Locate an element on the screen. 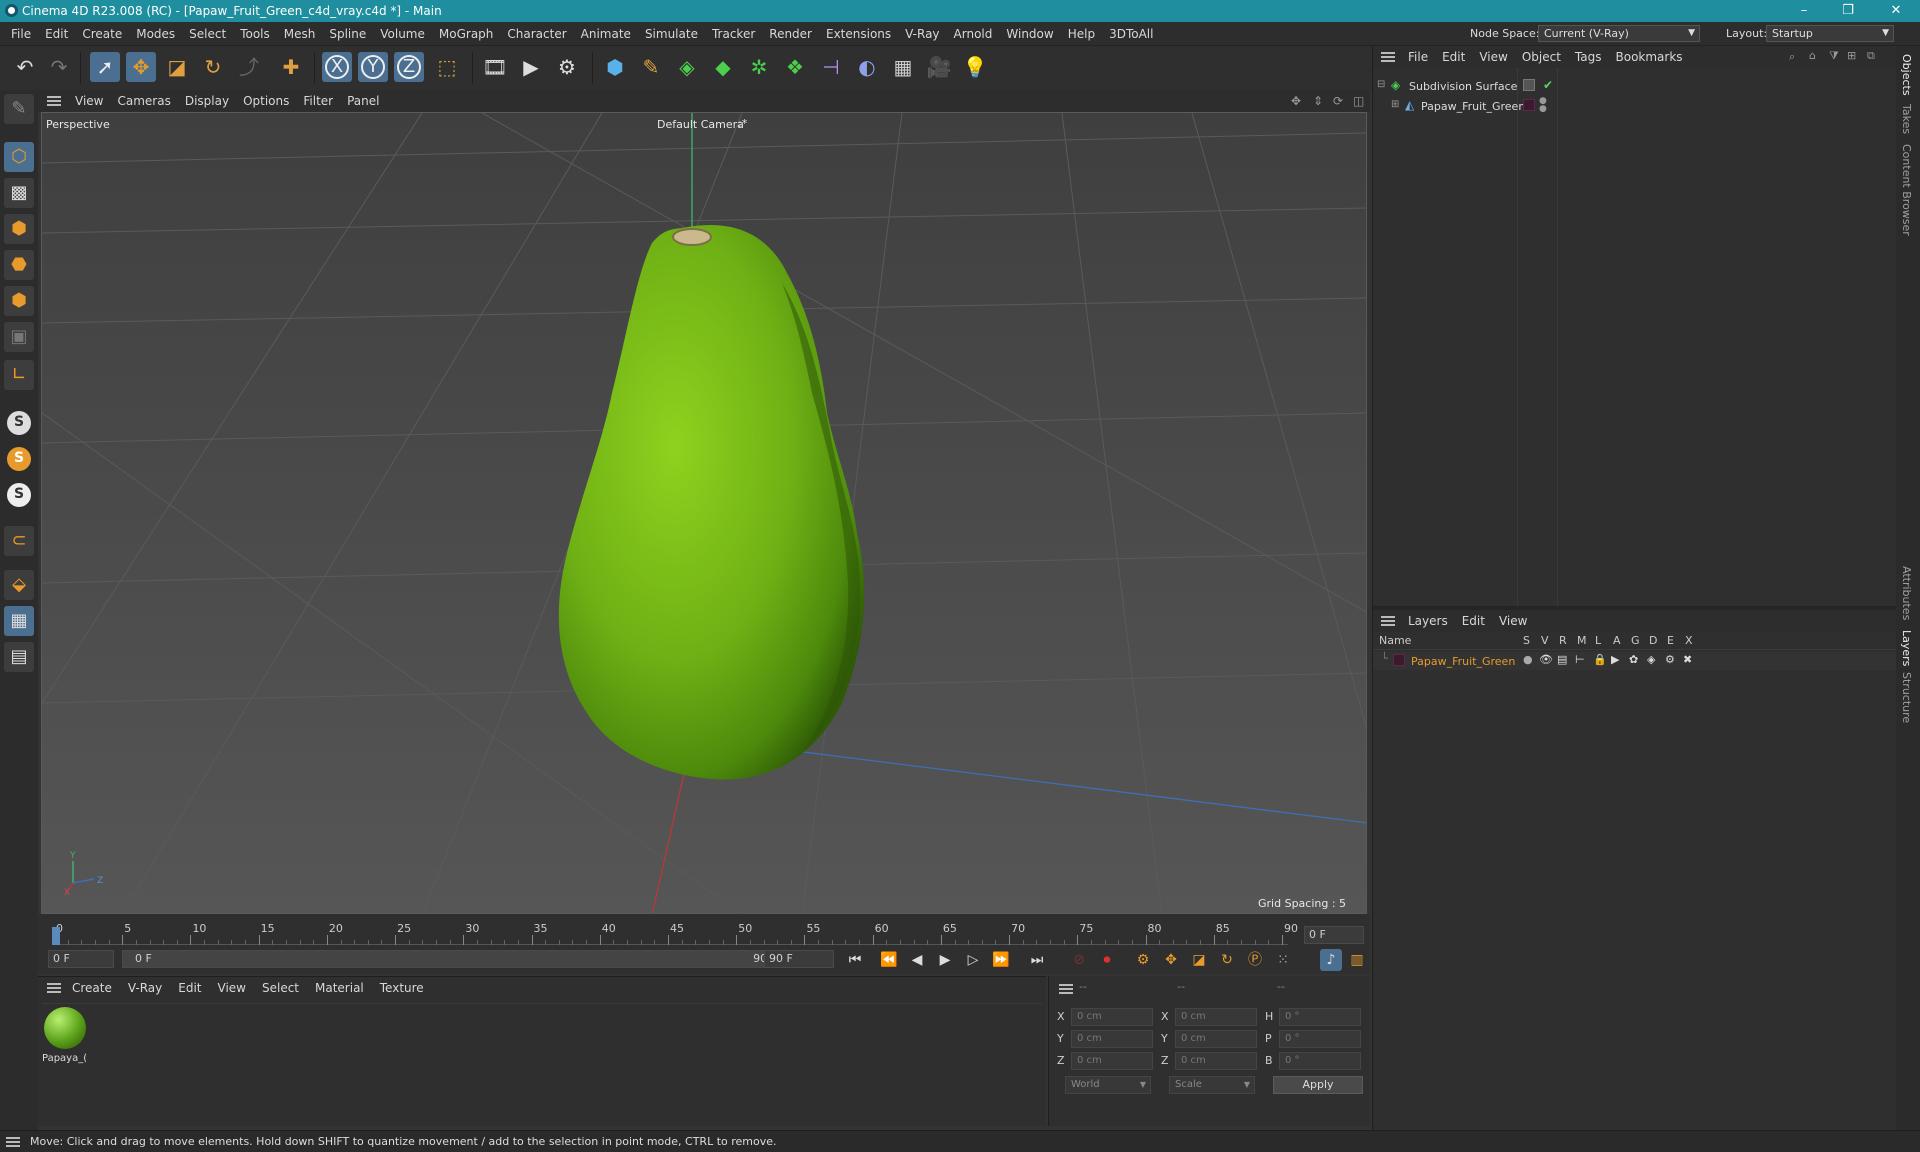 The width and height of the screenshot is (1920, 1152). menu-simulate: Simulate is located at coordinates (671, 34).